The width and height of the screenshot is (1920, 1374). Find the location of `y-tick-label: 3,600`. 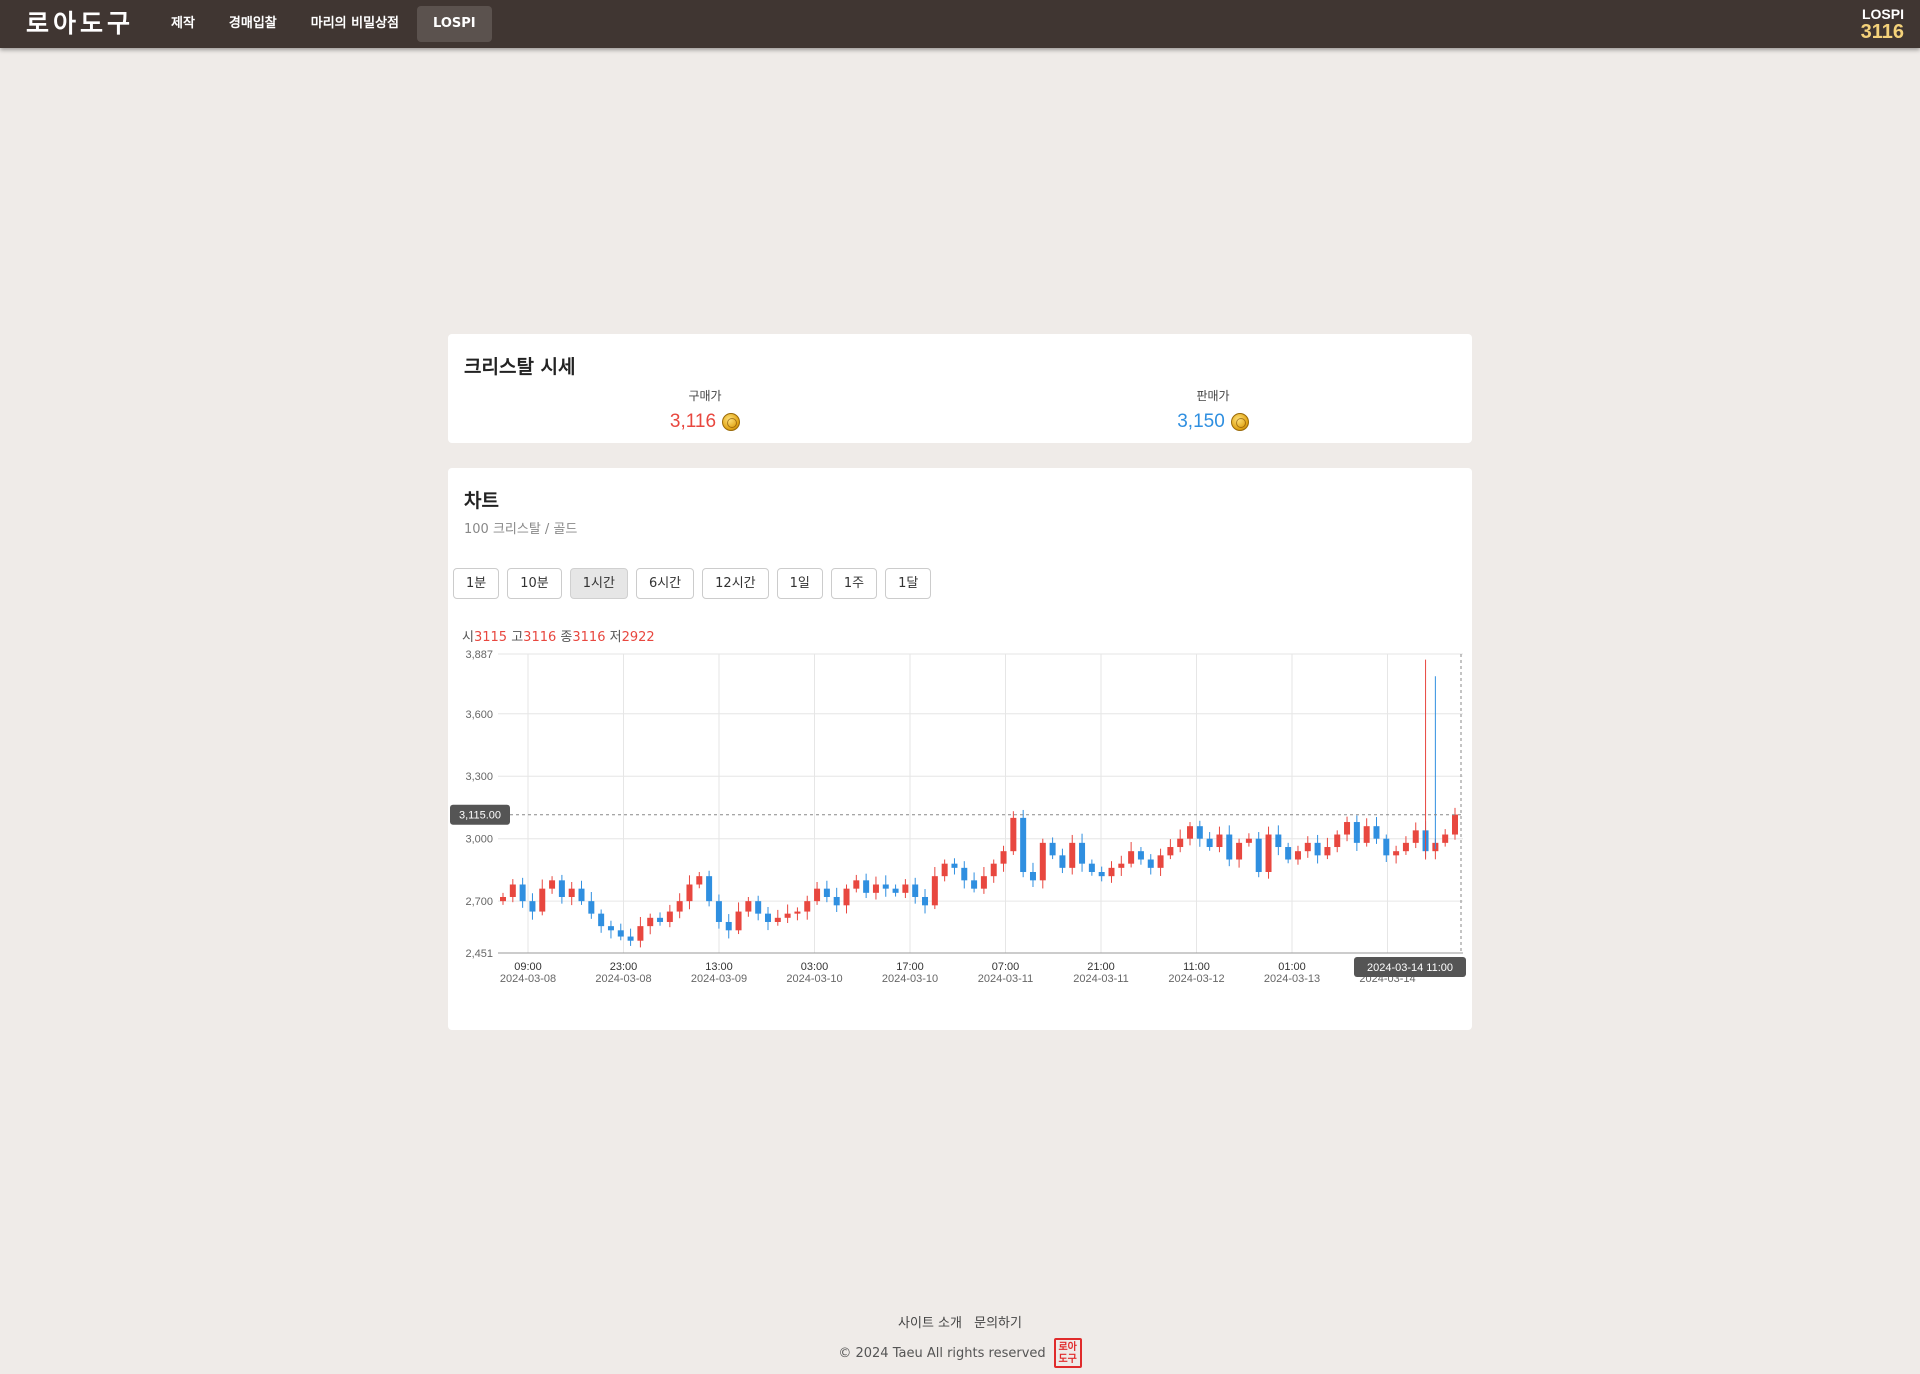

y-tick-label: 3,600 is located at coordinates (479, 715).